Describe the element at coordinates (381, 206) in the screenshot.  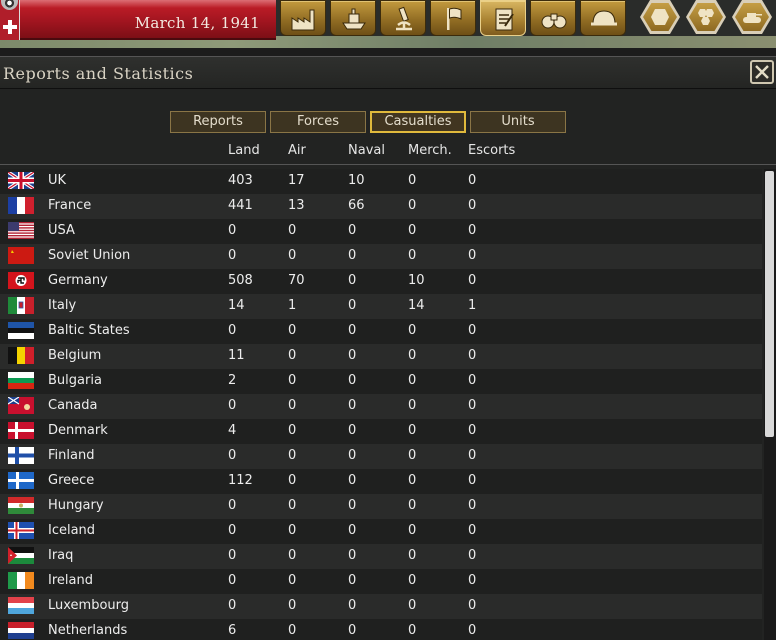
I see `table-row: France 441 13 66 0 0` at that location.